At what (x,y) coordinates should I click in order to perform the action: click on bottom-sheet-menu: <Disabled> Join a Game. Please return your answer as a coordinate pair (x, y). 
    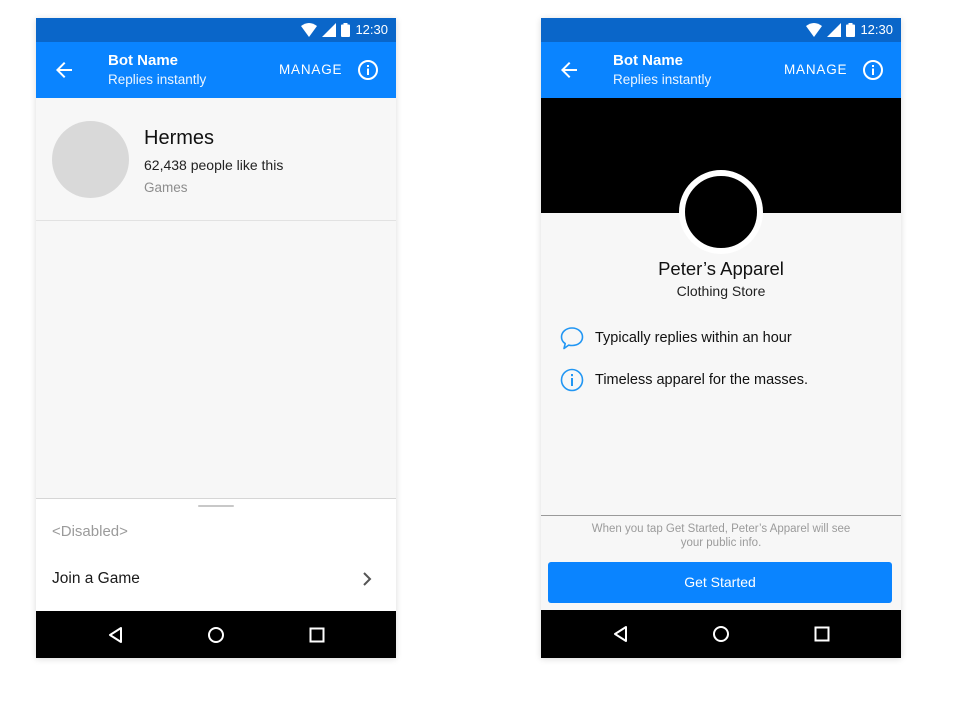
    Looking at the image, I should click on (216, 555).